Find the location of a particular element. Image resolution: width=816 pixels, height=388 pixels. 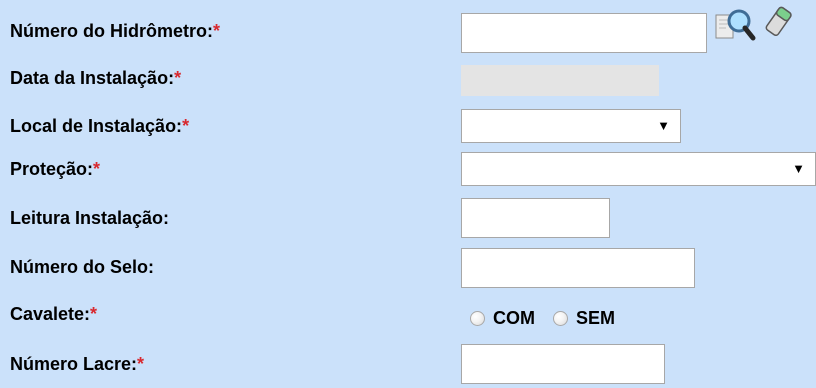

label-text: Cavalete: is located at coordinates (50, 314).